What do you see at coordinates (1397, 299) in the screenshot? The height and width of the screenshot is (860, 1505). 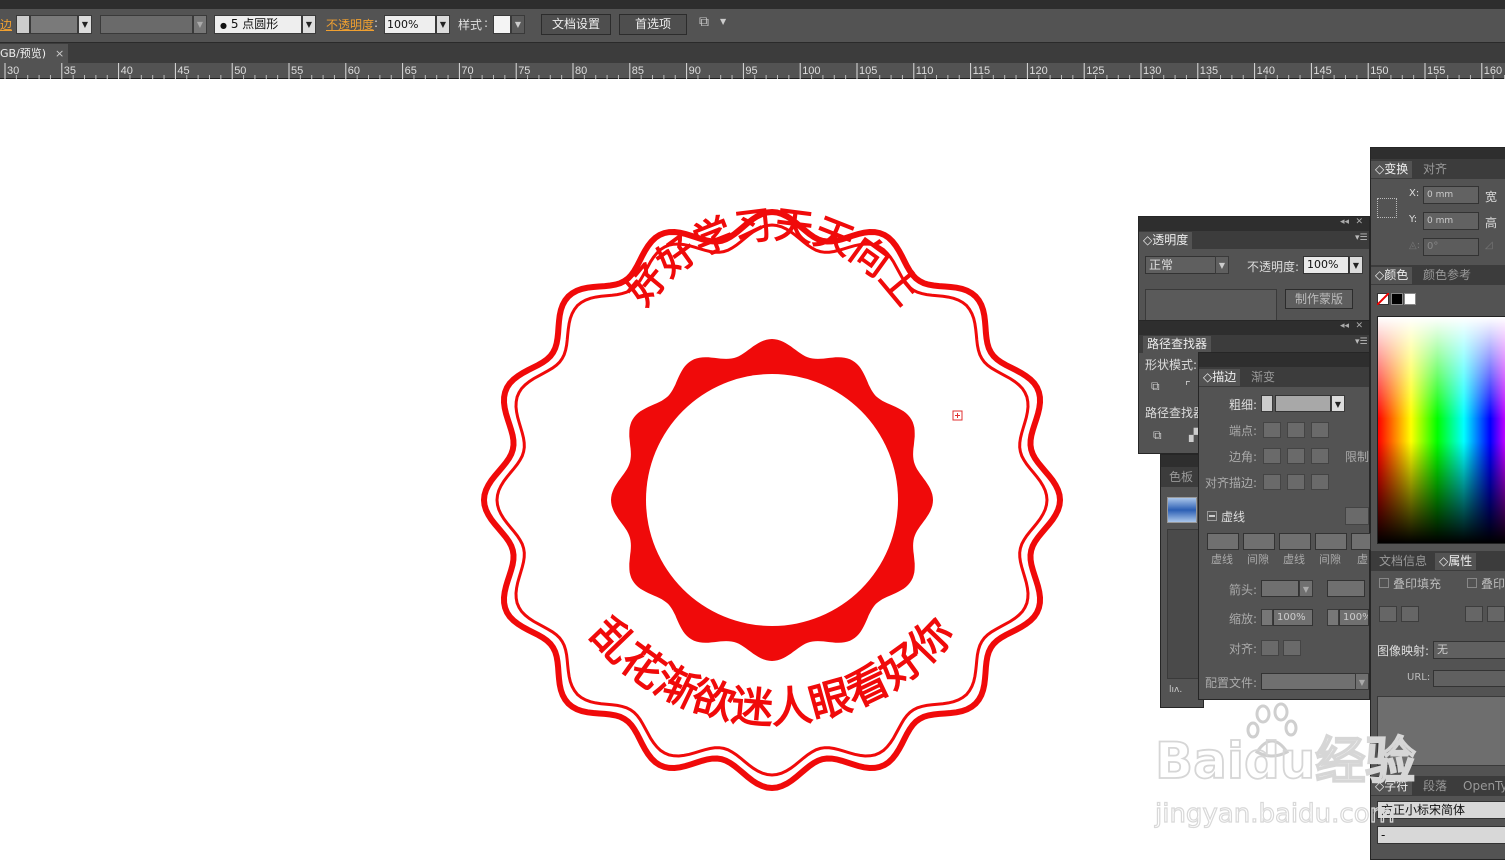 I see `black-swatch` at bounding box center [1397, 299].